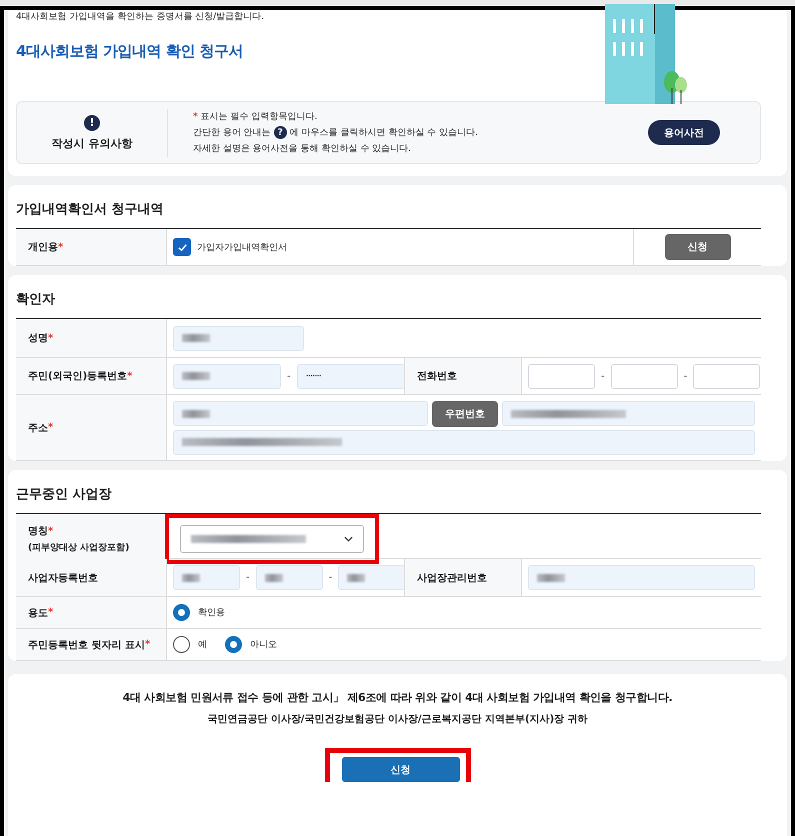 Image resolution: width=795 pixels, height=836 pixels. What do you see at coordinates (64, 495) in the screenshot?
I see `section-heading: 근무중인 사업장` at bounding box center [64, 495].